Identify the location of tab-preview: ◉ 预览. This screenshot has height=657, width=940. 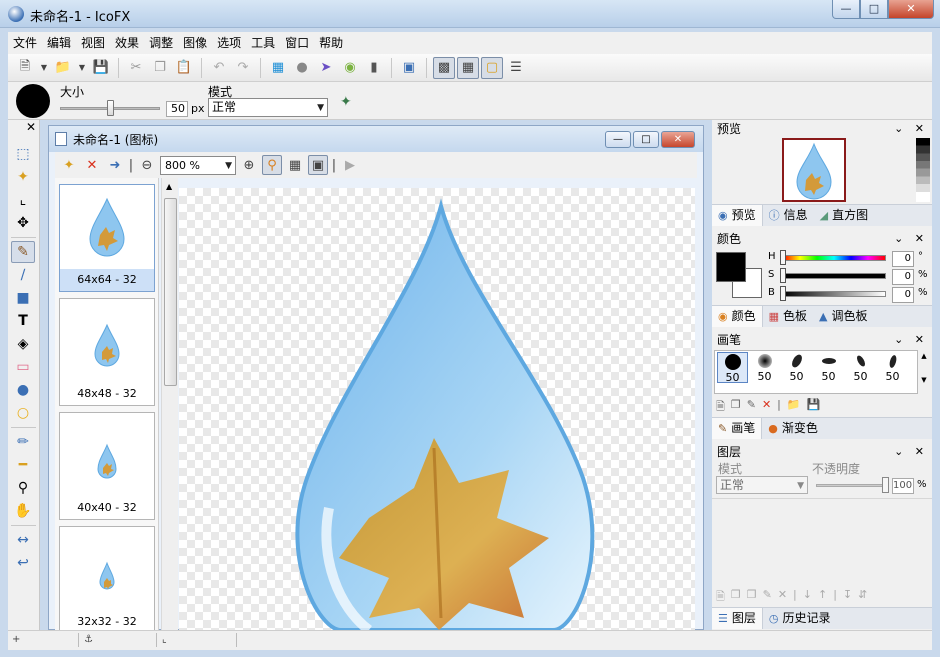
(737, 215).